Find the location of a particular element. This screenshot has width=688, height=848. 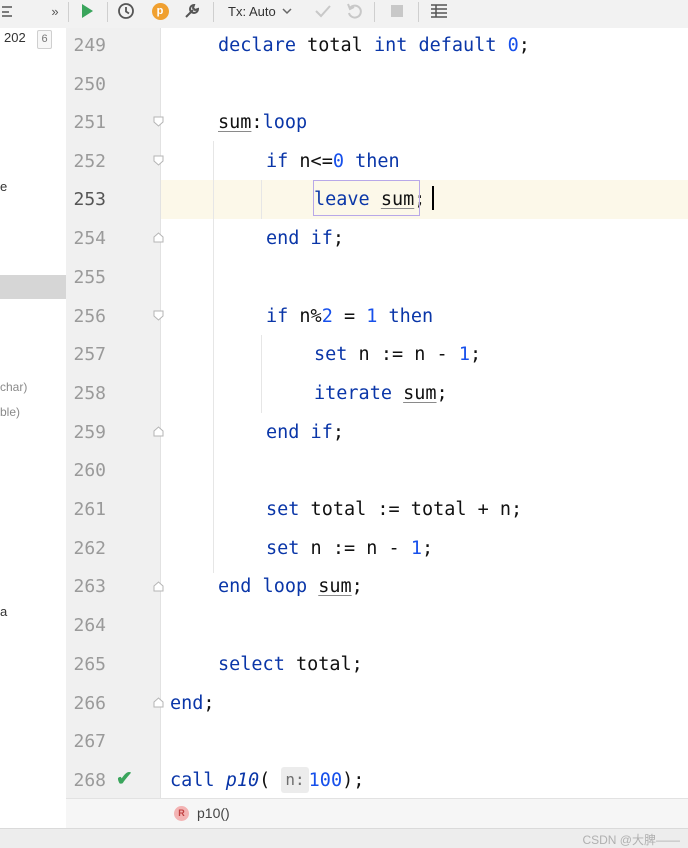

code-keyword: call is located at coordinates (192, 780).